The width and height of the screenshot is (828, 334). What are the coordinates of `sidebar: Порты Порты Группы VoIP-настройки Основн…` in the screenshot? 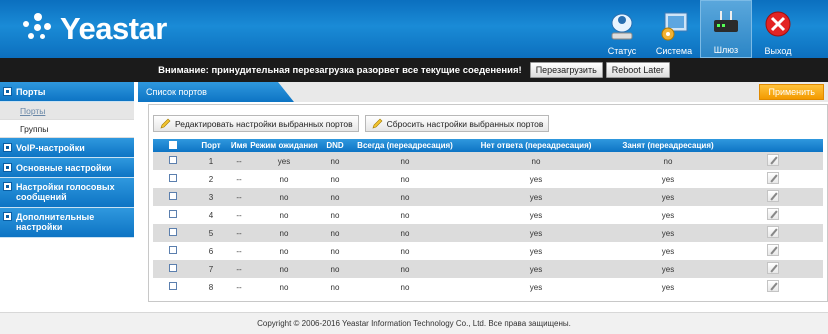 It's located at (67, 197).